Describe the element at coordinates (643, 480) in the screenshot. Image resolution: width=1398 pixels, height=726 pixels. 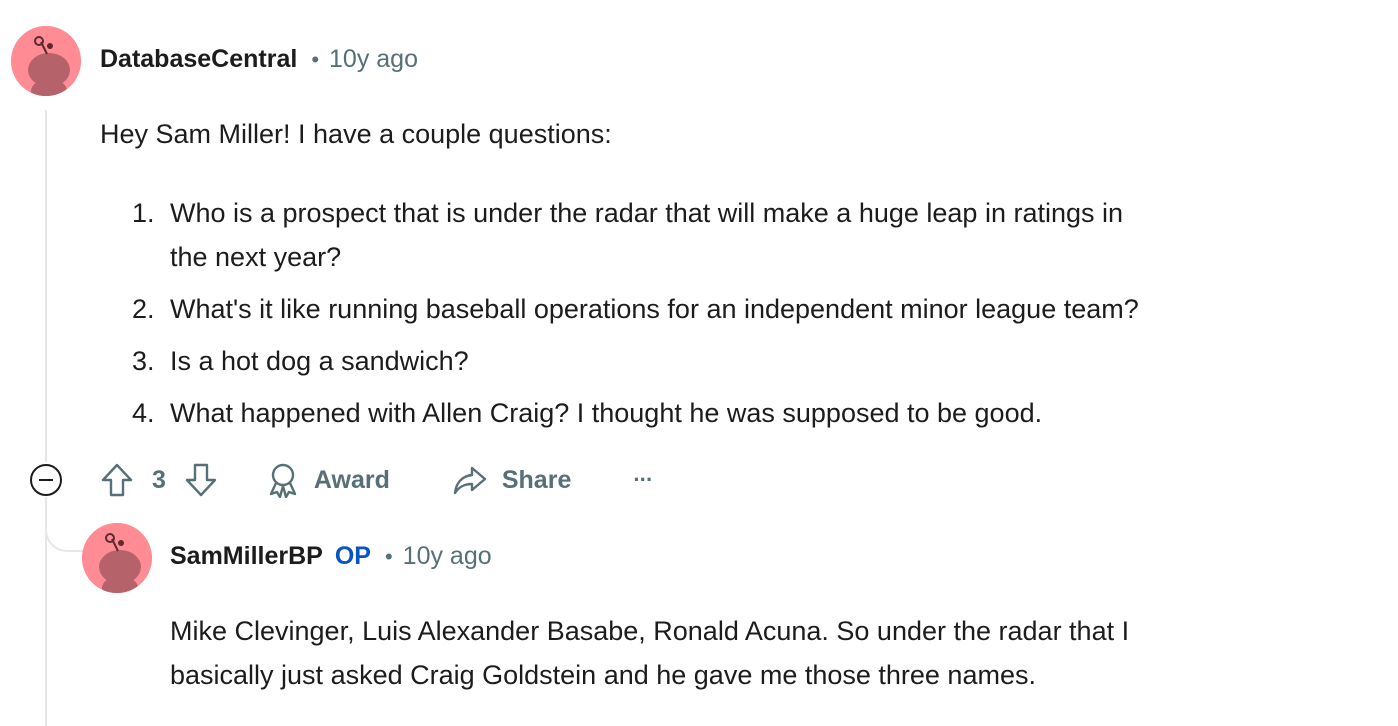
I see `more-options-icon: ···` at that location.